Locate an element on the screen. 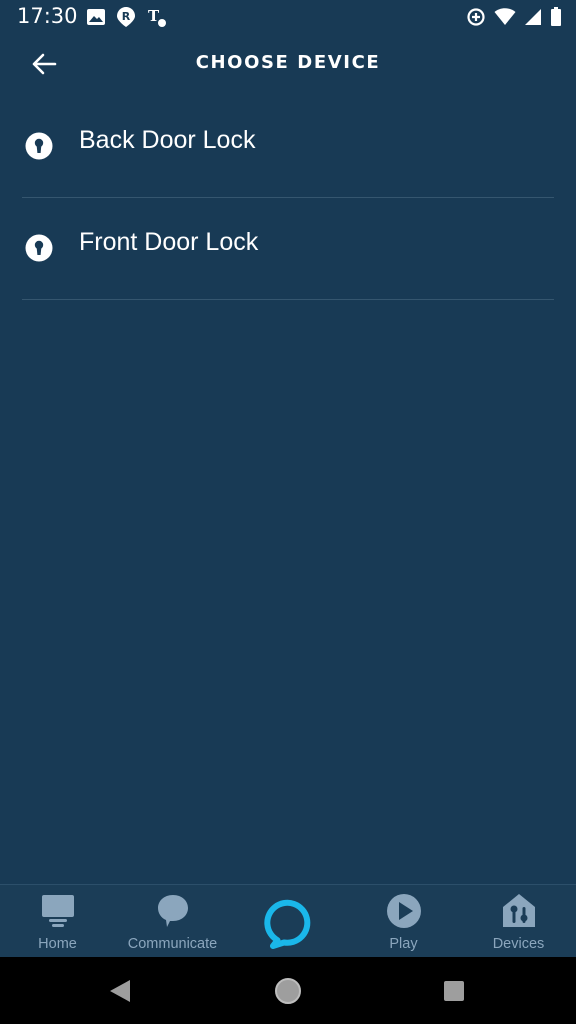 The image size is (576, 1024). status-time: 17:30 is located at coordinates (47, 16).